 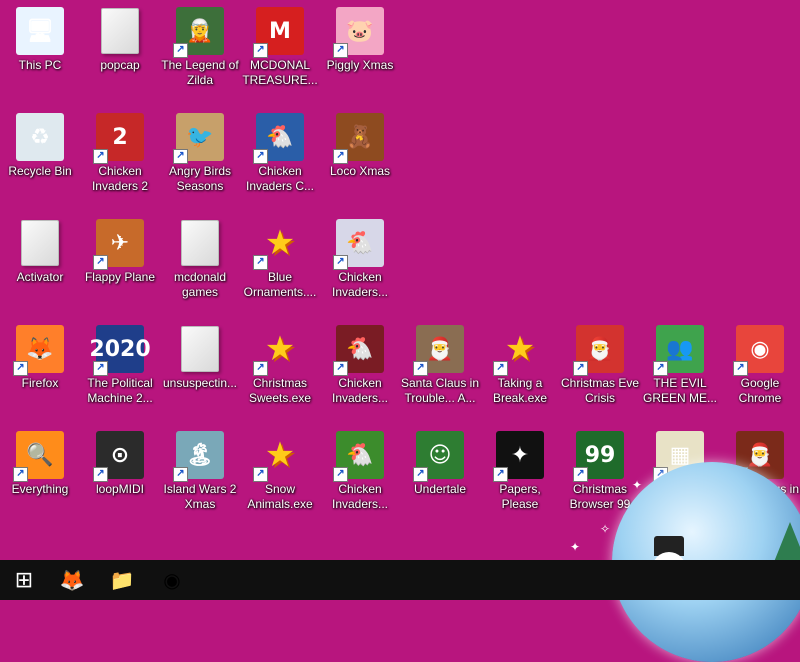 I want to click on desktop-icon-label: Piggly Xmas, so click(x=360, y=65).